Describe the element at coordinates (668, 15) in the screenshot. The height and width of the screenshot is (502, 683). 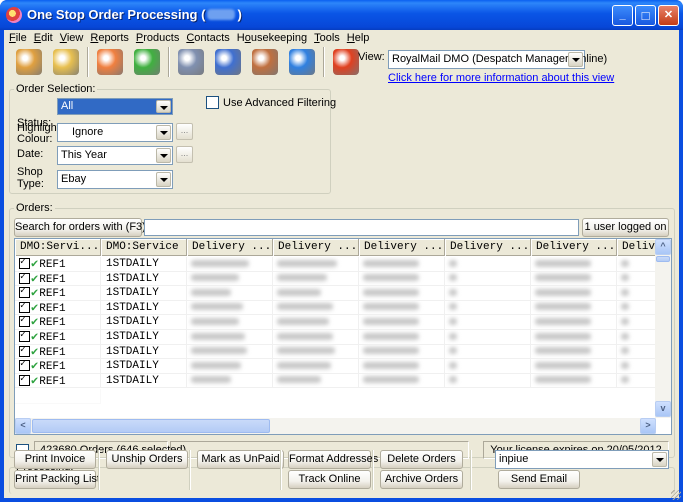
I see `close-button: ✕` at that location.